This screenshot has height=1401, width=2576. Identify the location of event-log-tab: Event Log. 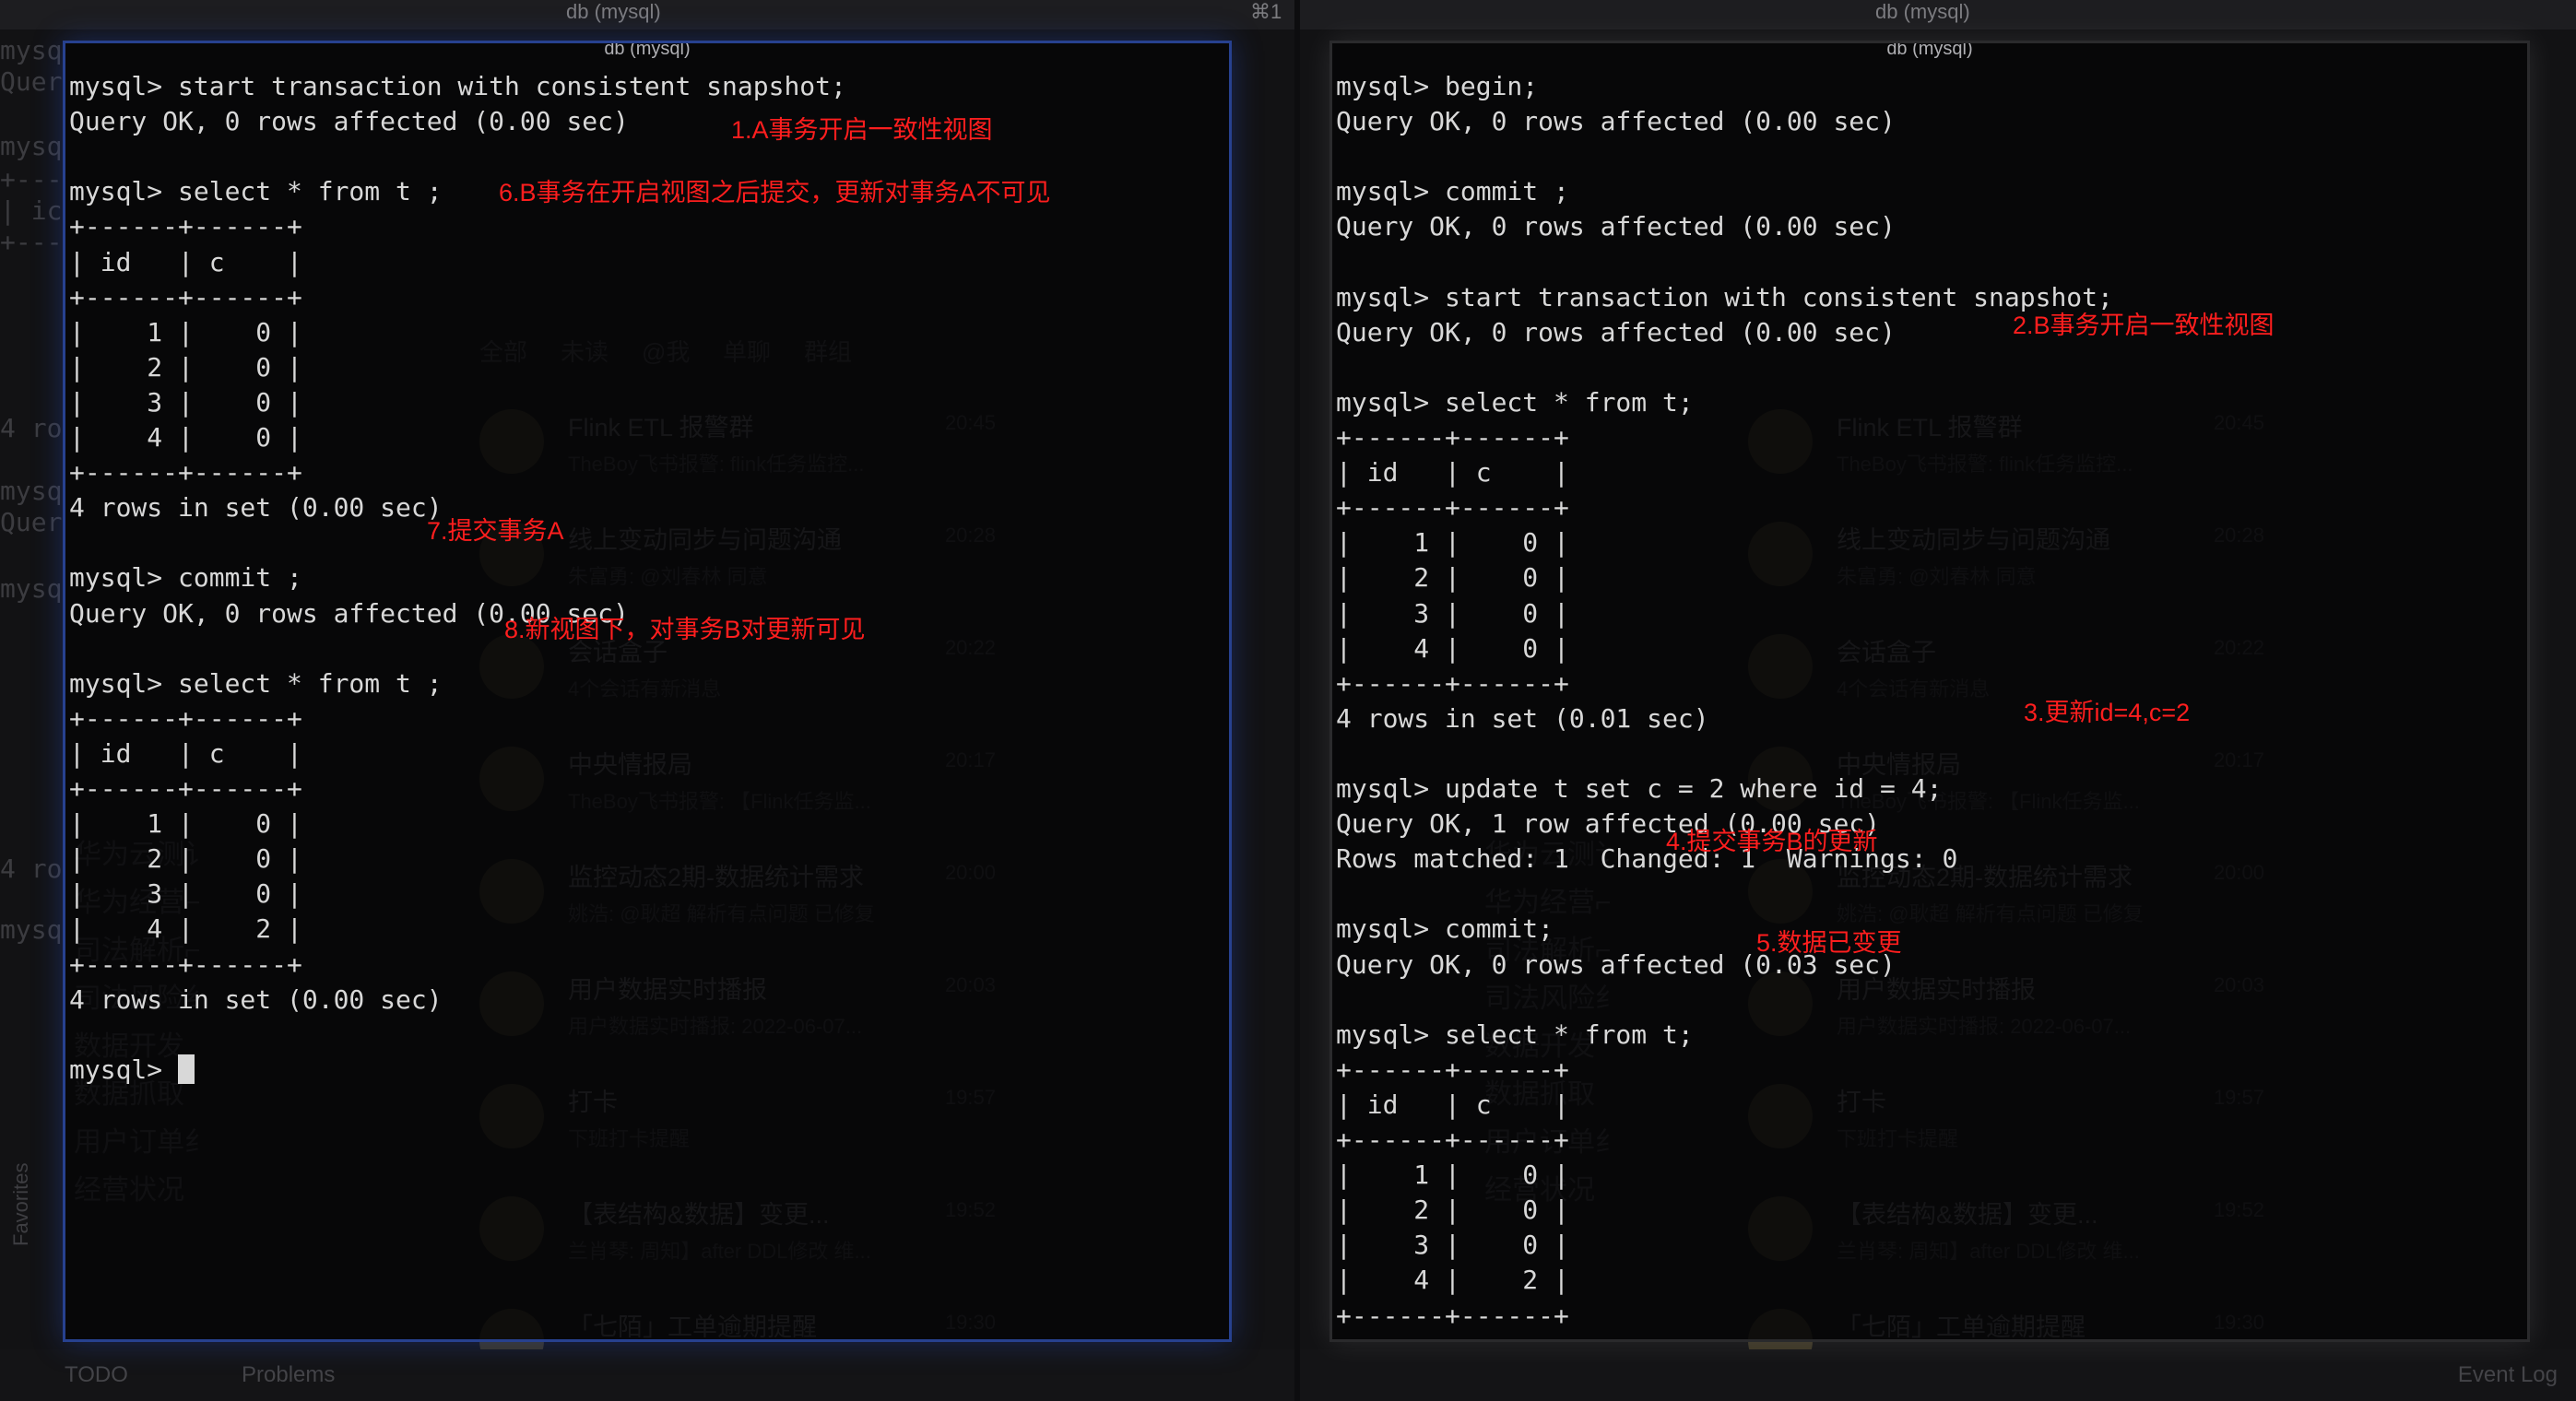
(2508, 1375).